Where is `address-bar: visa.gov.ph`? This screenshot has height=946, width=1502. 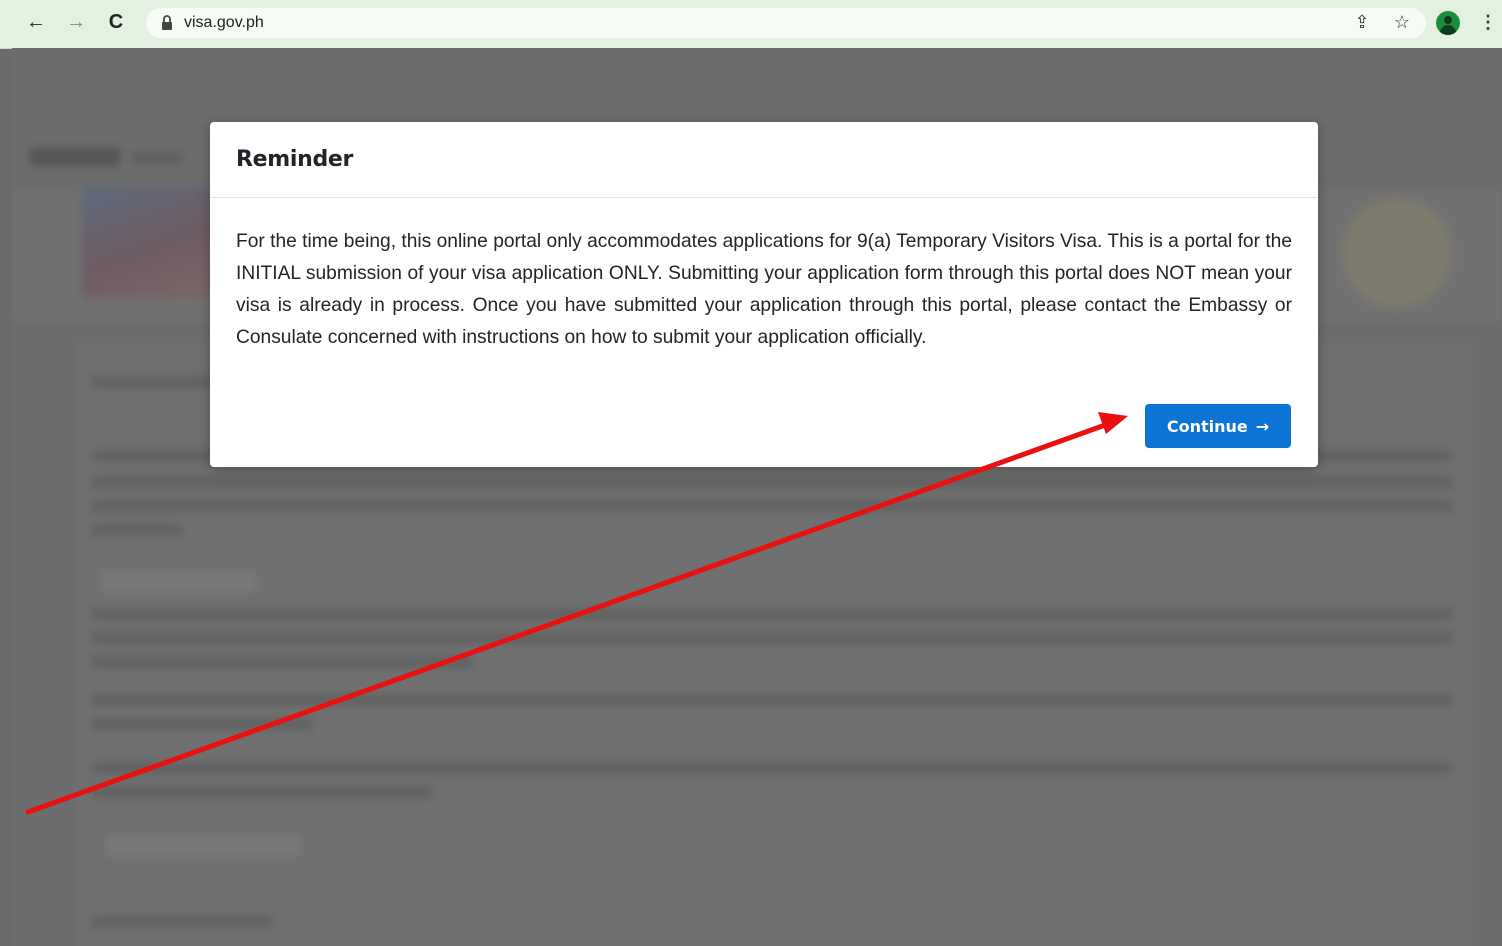
address-bar: visa.gov.ph is located at coordinates (786, 23).